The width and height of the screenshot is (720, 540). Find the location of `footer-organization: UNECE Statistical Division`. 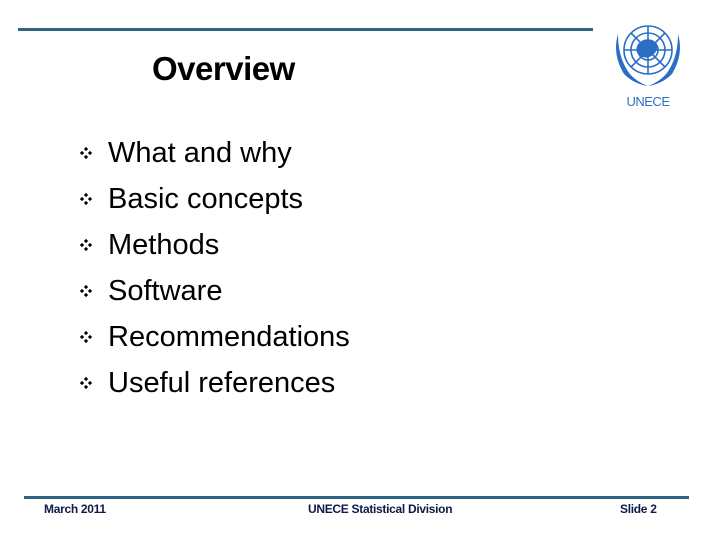

footer-organization: UNECE Statistical Division is located at coordinates (380, 509).